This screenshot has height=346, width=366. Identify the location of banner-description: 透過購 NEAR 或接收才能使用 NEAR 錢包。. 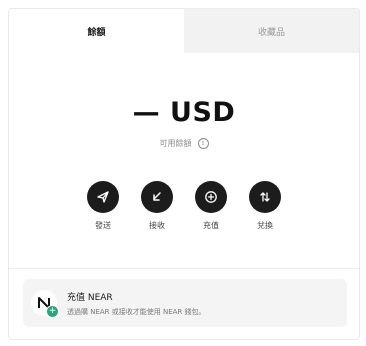
(136, 311).